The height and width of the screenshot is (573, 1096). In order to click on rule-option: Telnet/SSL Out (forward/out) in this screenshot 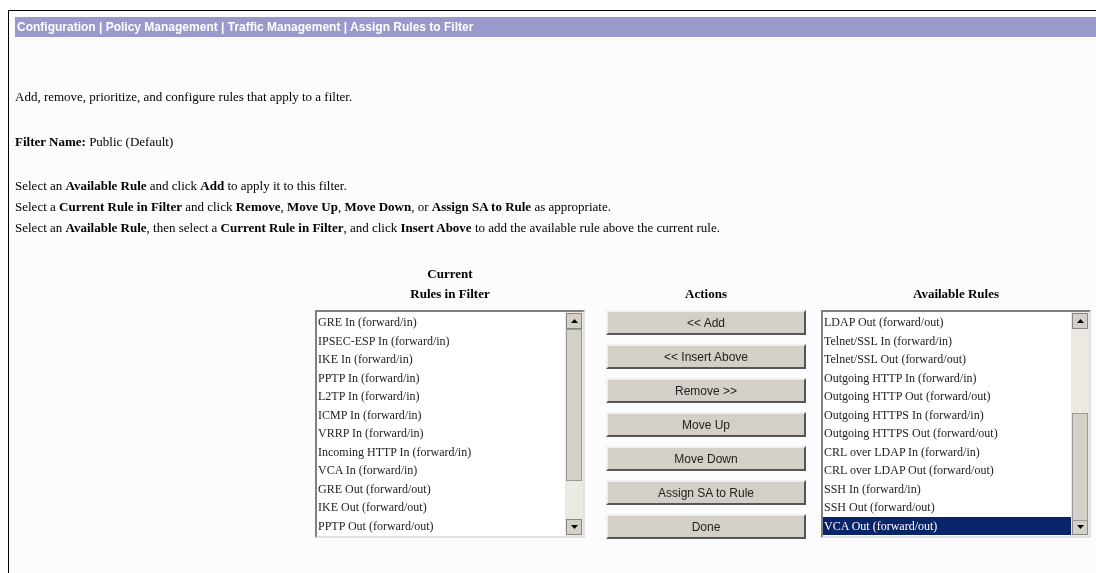, I will do `click(947, 359)`.